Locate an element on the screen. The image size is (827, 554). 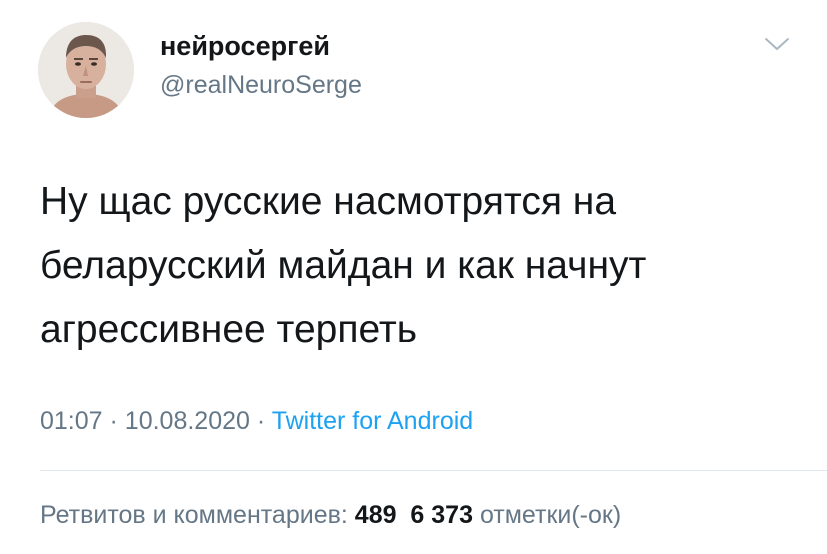
like-count: 6 373 is located at coordinates (441, 515).